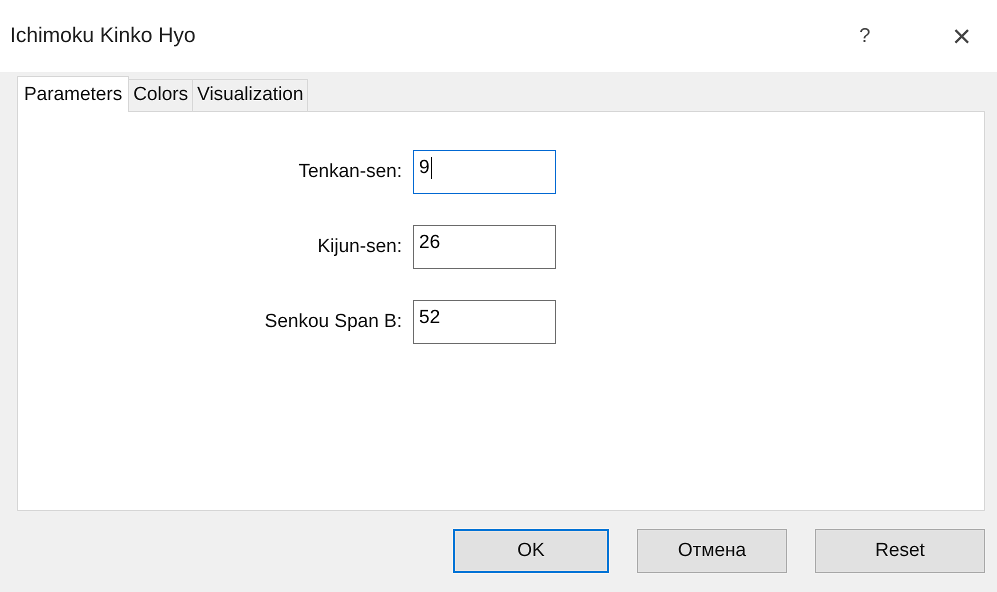 The height and width of the screenshot is (592, 997). I want to click on close-button: ×, so click(961, 36).